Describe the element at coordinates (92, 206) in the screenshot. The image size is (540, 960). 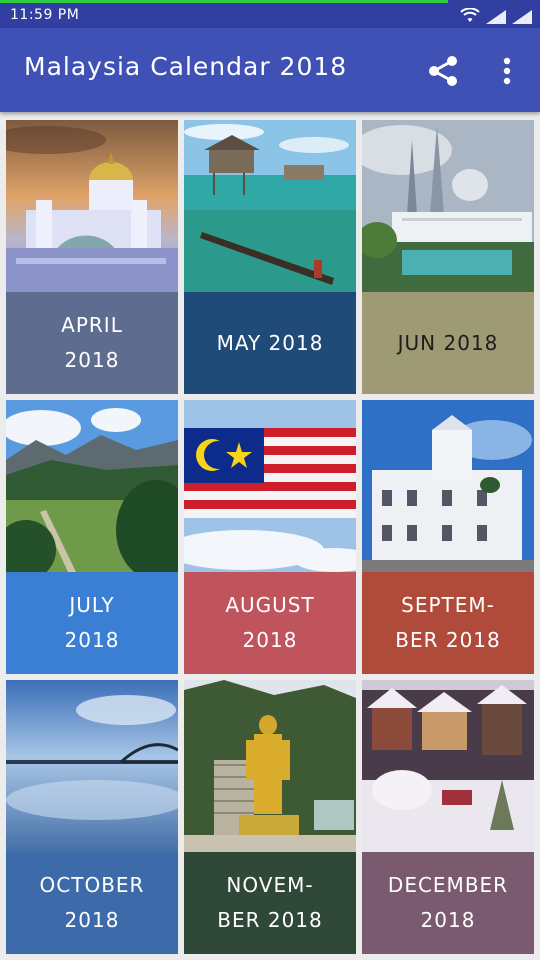
I see `tile-image-mosque-sunset` at that location.